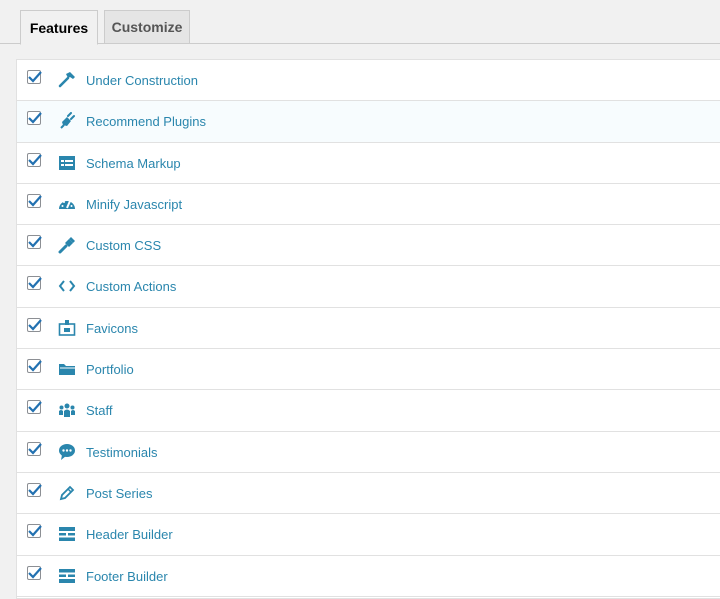  Describe the element at coordinates (67, 163) in the screenshot. I see `schema-icon` at that location.